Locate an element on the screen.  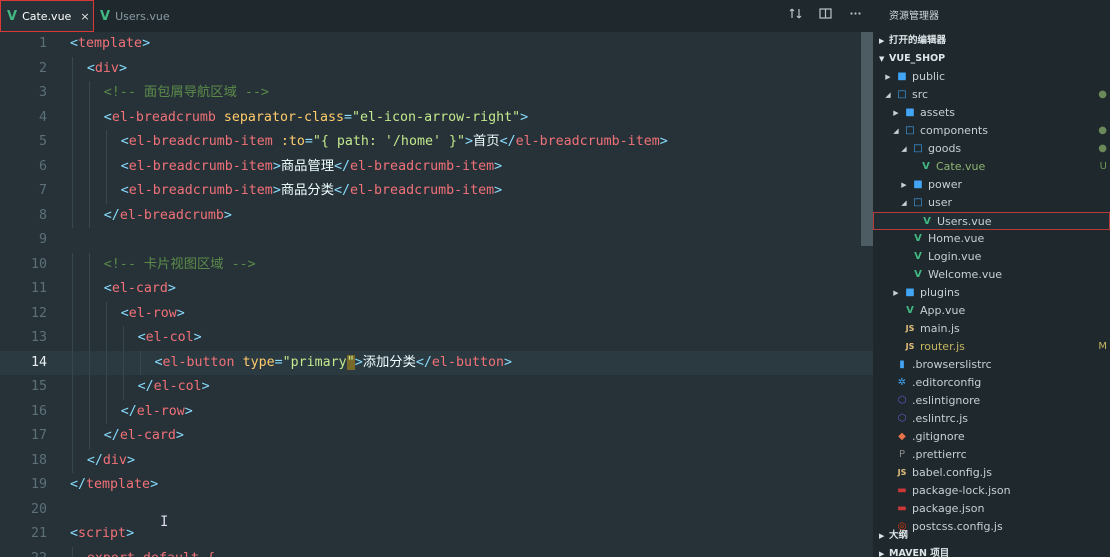
tree-item: ▶ ■ public is located at coordinates (991, 77).